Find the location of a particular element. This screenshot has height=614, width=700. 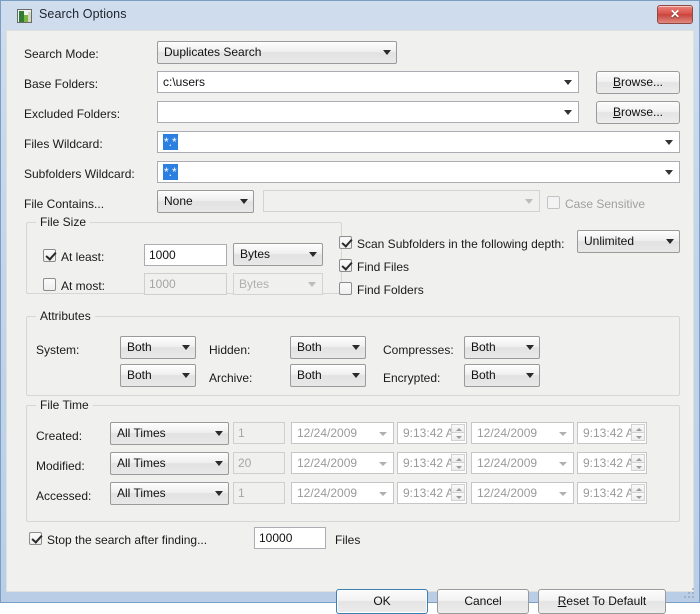

attr-readonly-dropdown: Both is located at coordinates (158, 375).